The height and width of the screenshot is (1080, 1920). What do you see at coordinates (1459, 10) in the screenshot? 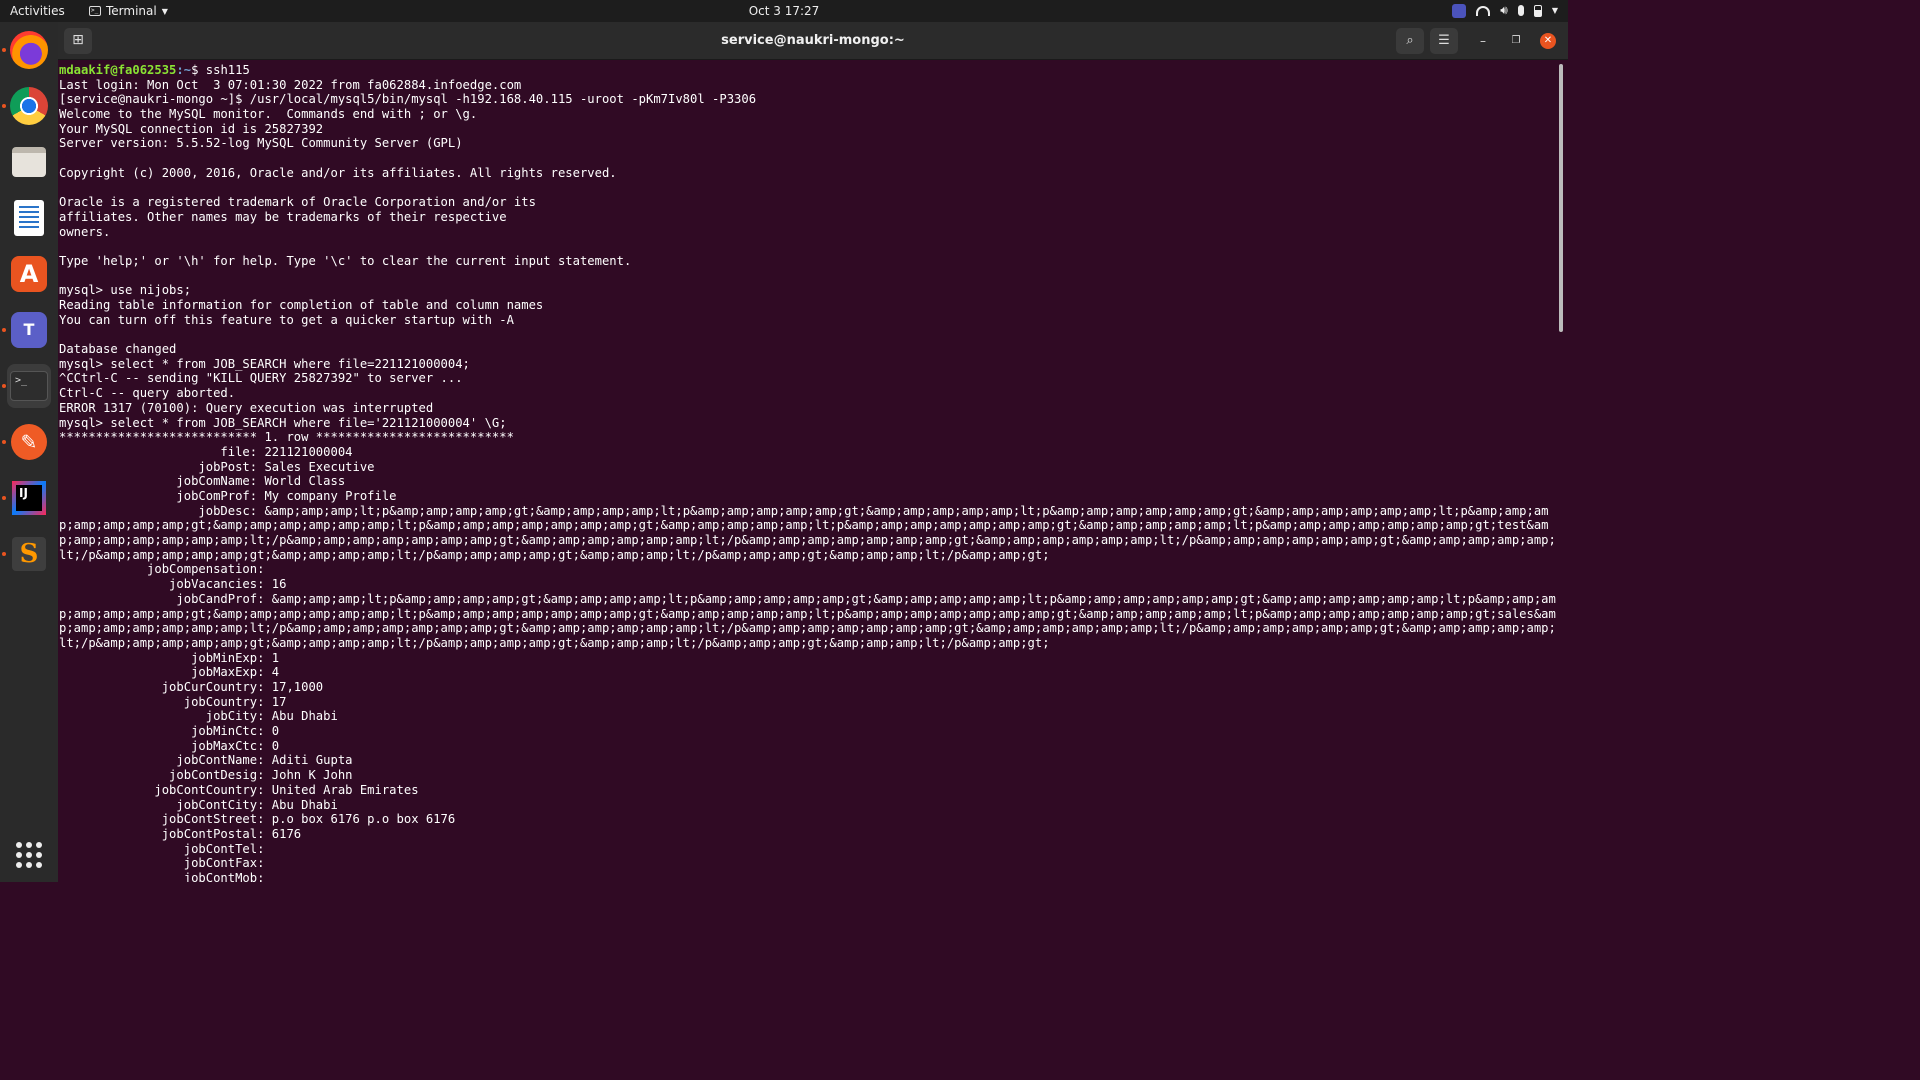
I see `teams-tray-icon` at bounding box center [1459, 10].